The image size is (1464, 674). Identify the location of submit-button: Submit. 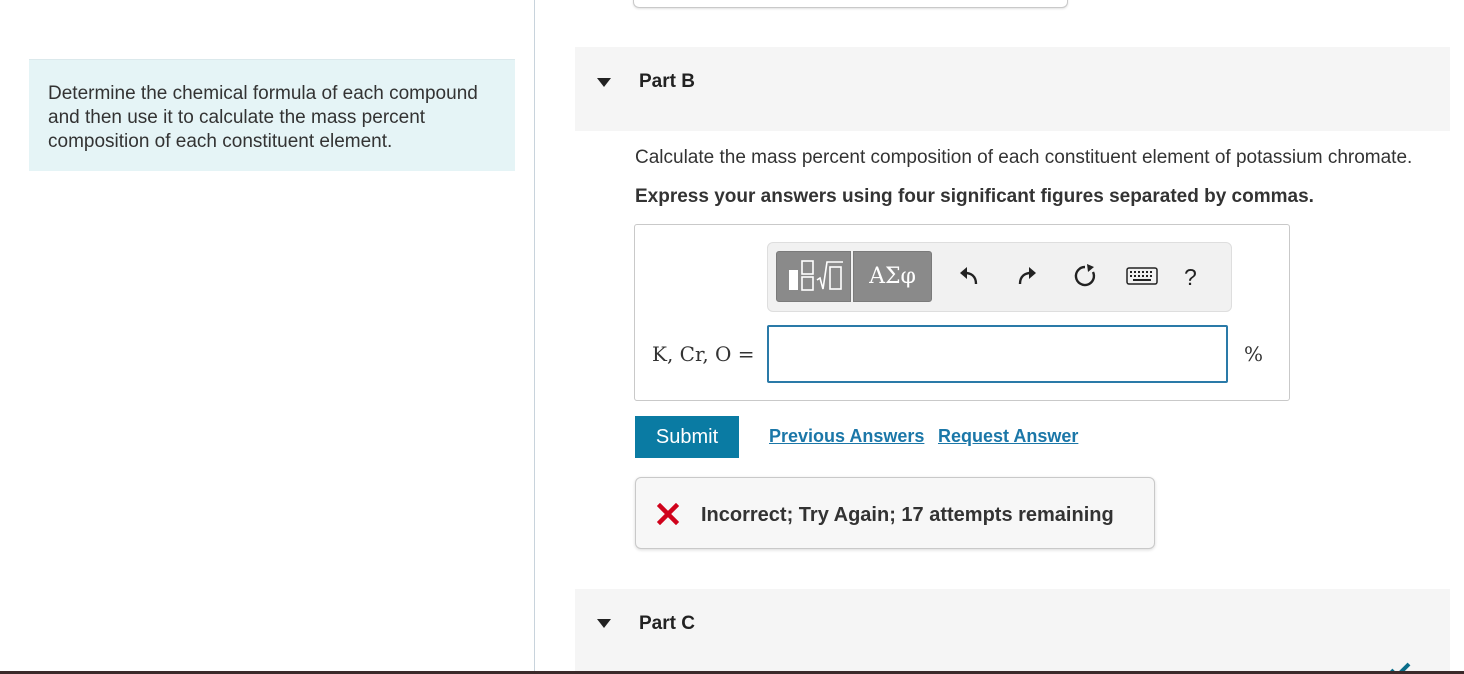
(687, 437).